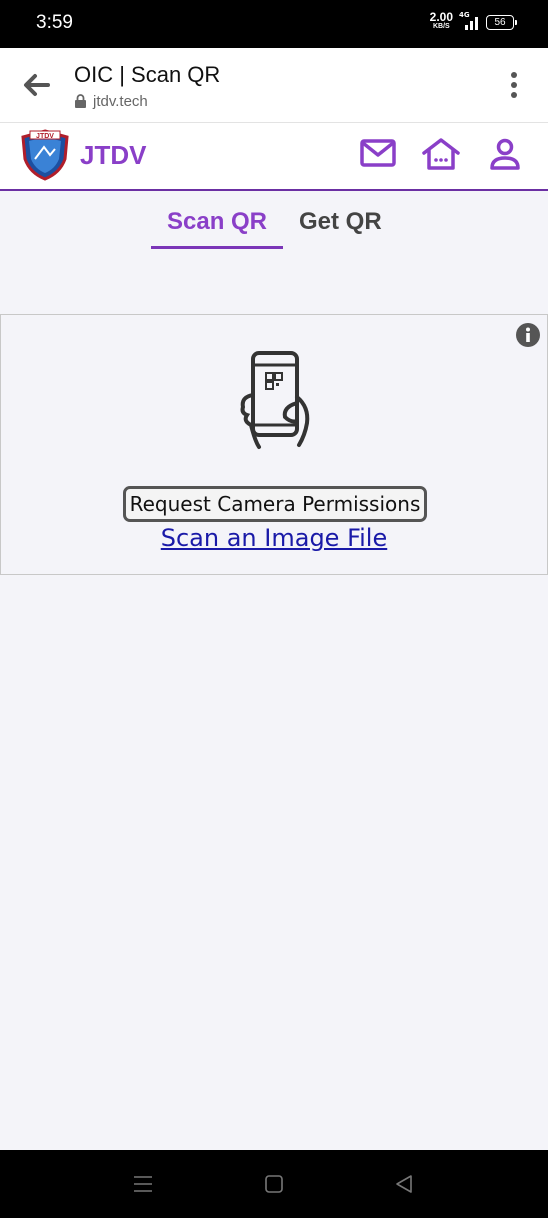  Describe the element at coordinates (120, 101) in the screenshot. I see `url-text: jtdv.tech` at that location.